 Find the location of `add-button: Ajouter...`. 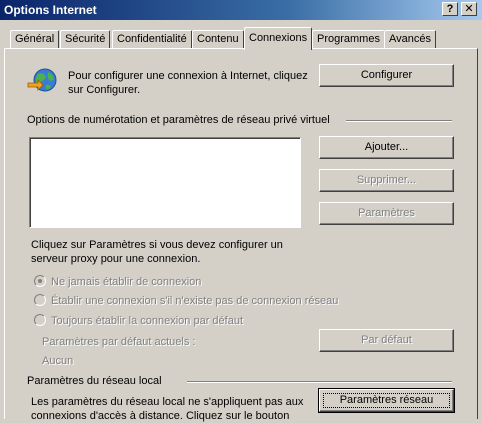

add-button: Ajouter... is located at coordinates (386, 147).